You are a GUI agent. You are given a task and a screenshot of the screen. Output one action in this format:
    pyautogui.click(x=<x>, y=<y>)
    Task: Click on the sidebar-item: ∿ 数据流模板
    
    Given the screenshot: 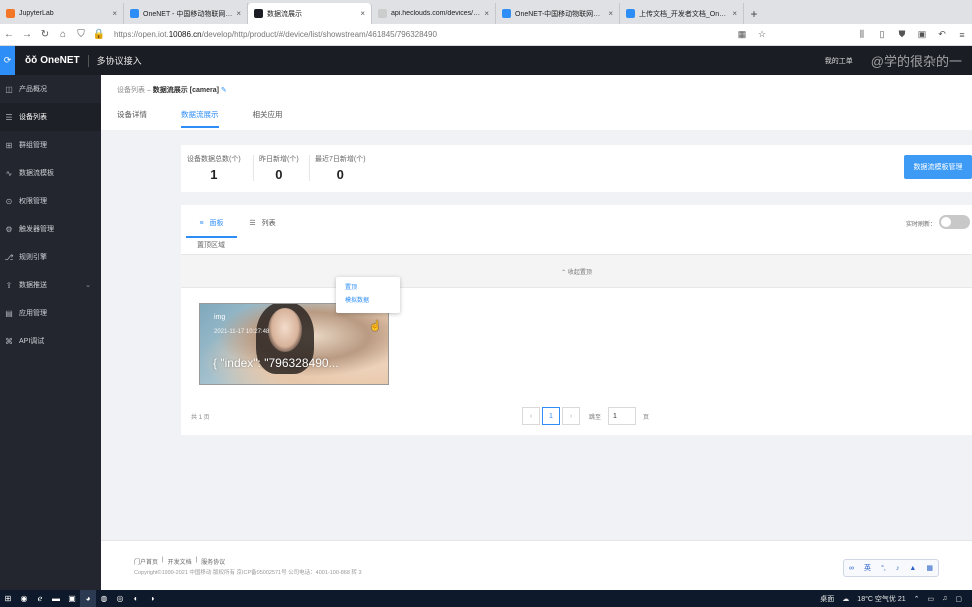 What is the action you would take?
    pyautogui.click(x=50, y=173)
    